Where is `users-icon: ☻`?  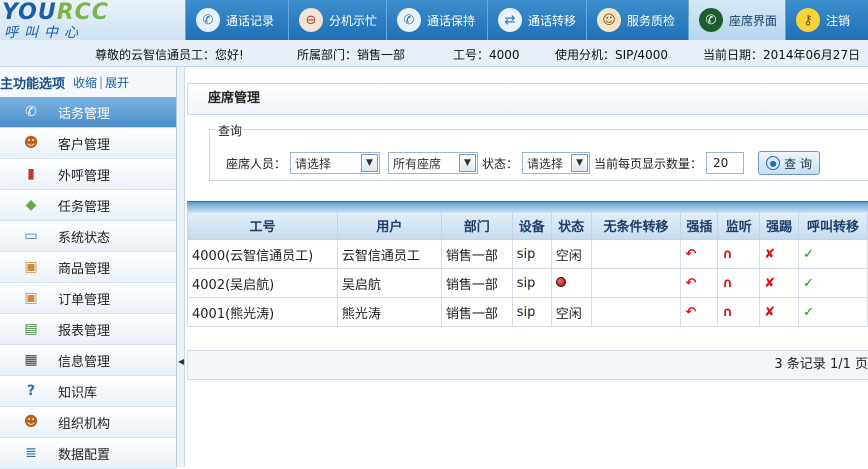
users-icon: ☻ is located at coordinates (31, 422).